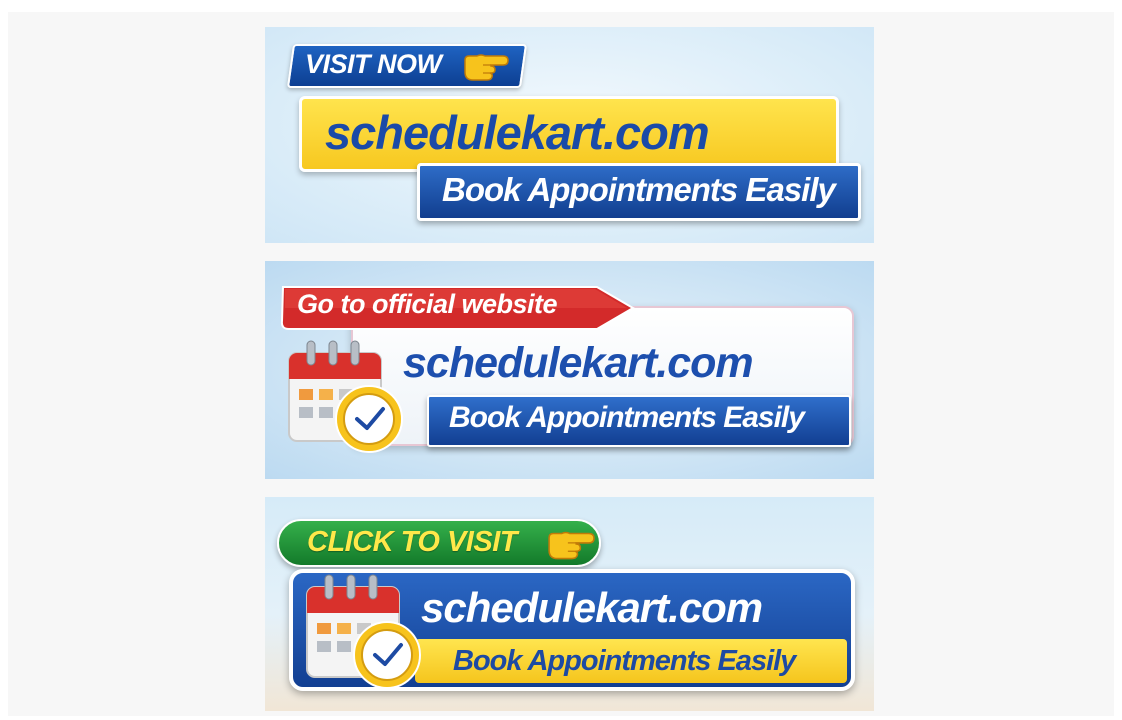 Image resolution: width=1122 pixels, height=720 pixels. Describe the element at coordinates (373, 64) in the screenshot. I see `visit-now-label: VISIT NOW` at that location.